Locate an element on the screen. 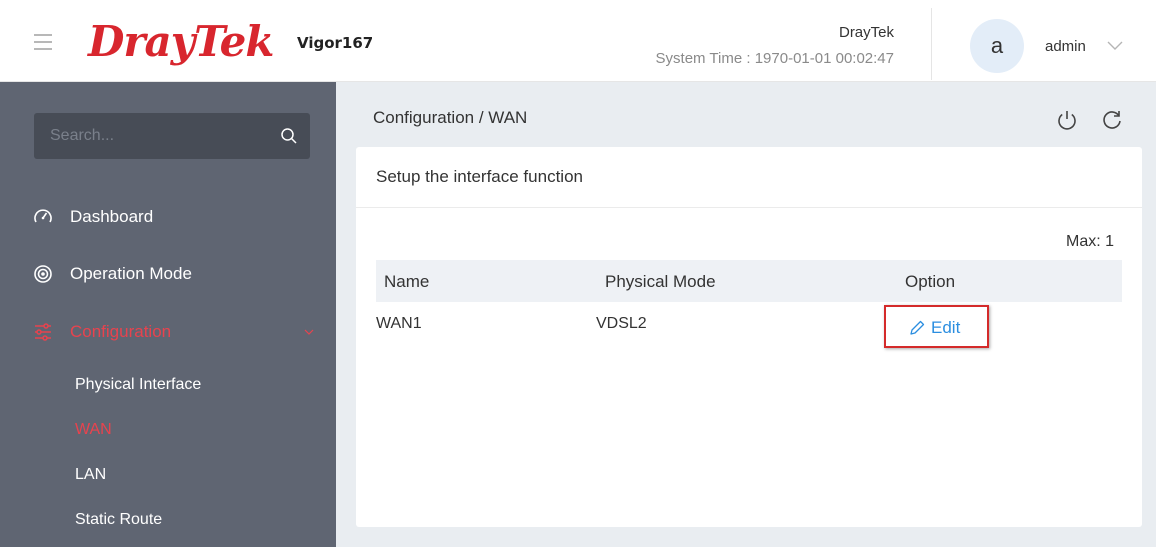  sidebar-item-operation-mode: Operation Mode is located at coordinates (168, 274).